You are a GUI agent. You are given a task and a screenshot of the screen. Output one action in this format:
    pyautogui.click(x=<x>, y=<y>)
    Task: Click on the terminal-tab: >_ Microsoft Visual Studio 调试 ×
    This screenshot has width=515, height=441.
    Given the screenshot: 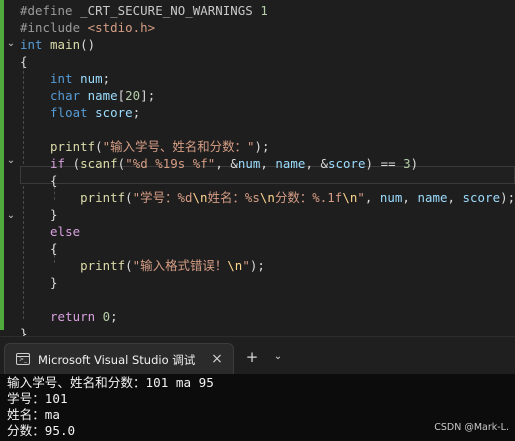 What is the action you would take?
    pyautogui.click(x=119, y=359)
    